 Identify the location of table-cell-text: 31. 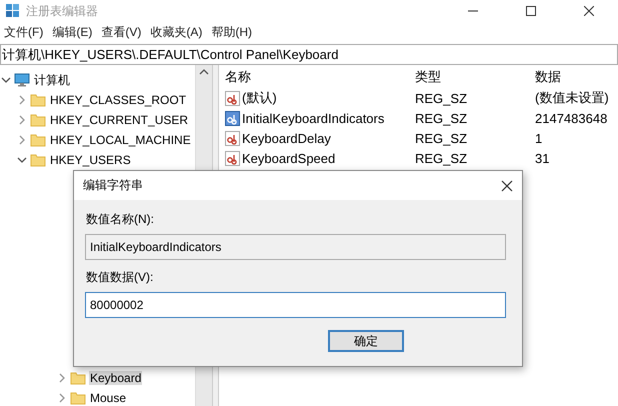
(542, 158).